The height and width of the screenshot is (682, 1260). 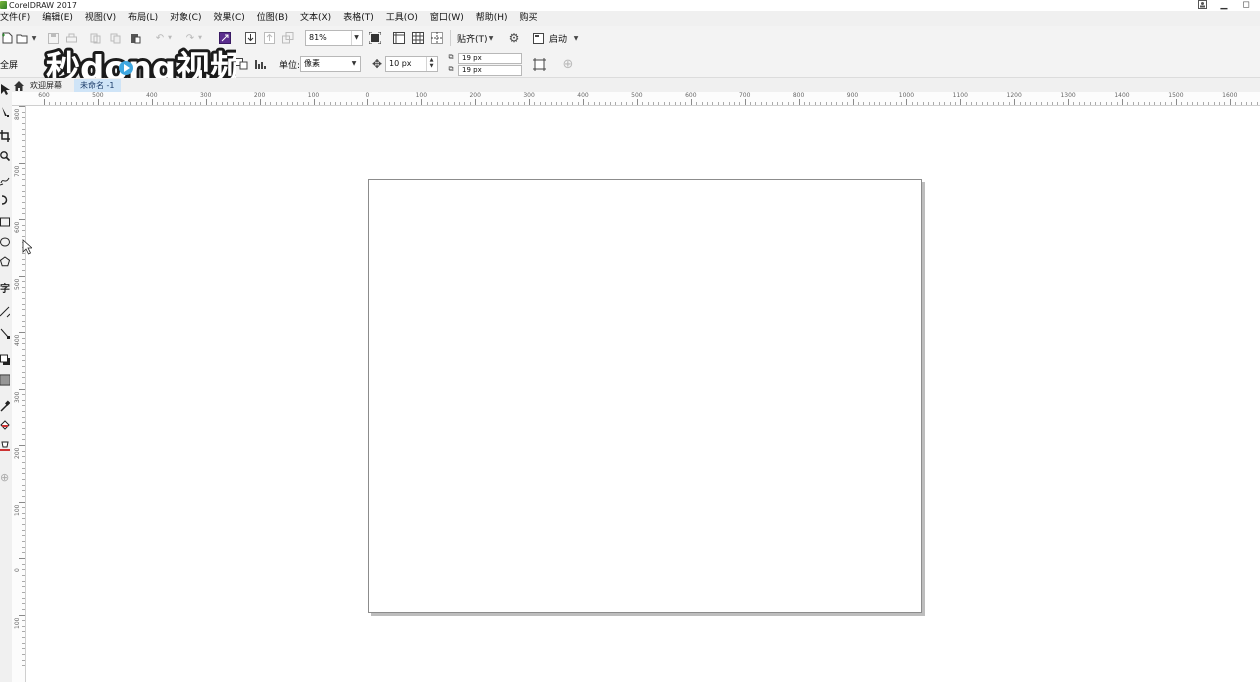 I want to click on tab-untitled-document: 未命名 -1, so click(x=97, y=85).